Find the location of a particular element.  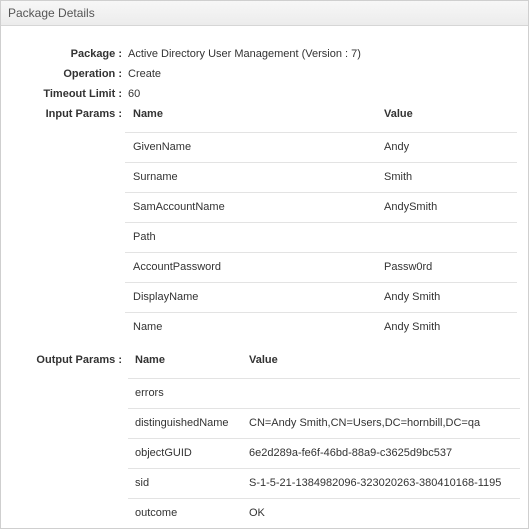

table-row: GivenName Andy is located at coordinates (321, 147).